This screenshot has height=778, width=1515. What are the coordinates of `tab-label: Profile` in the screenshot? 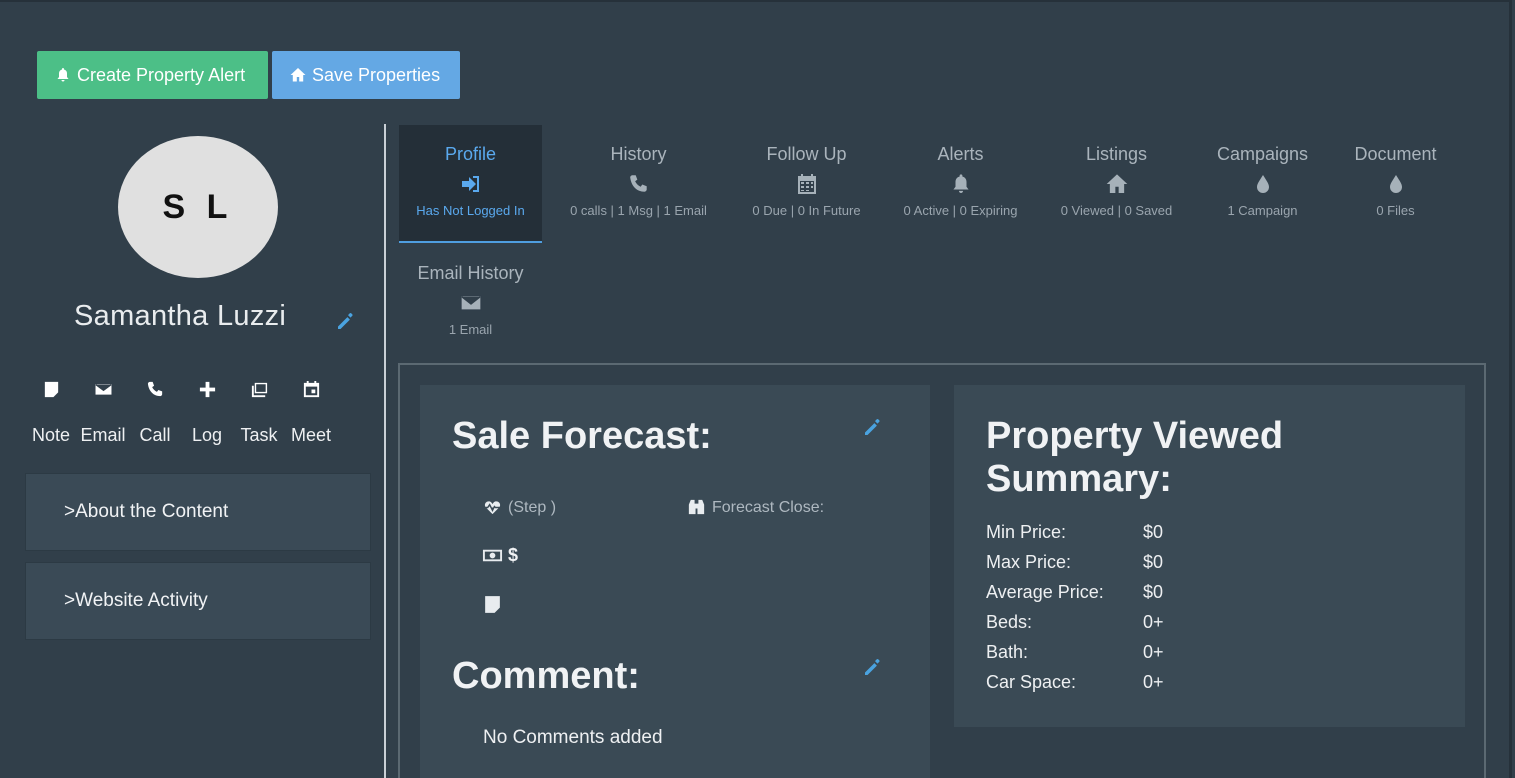 It's located at (470, 154).